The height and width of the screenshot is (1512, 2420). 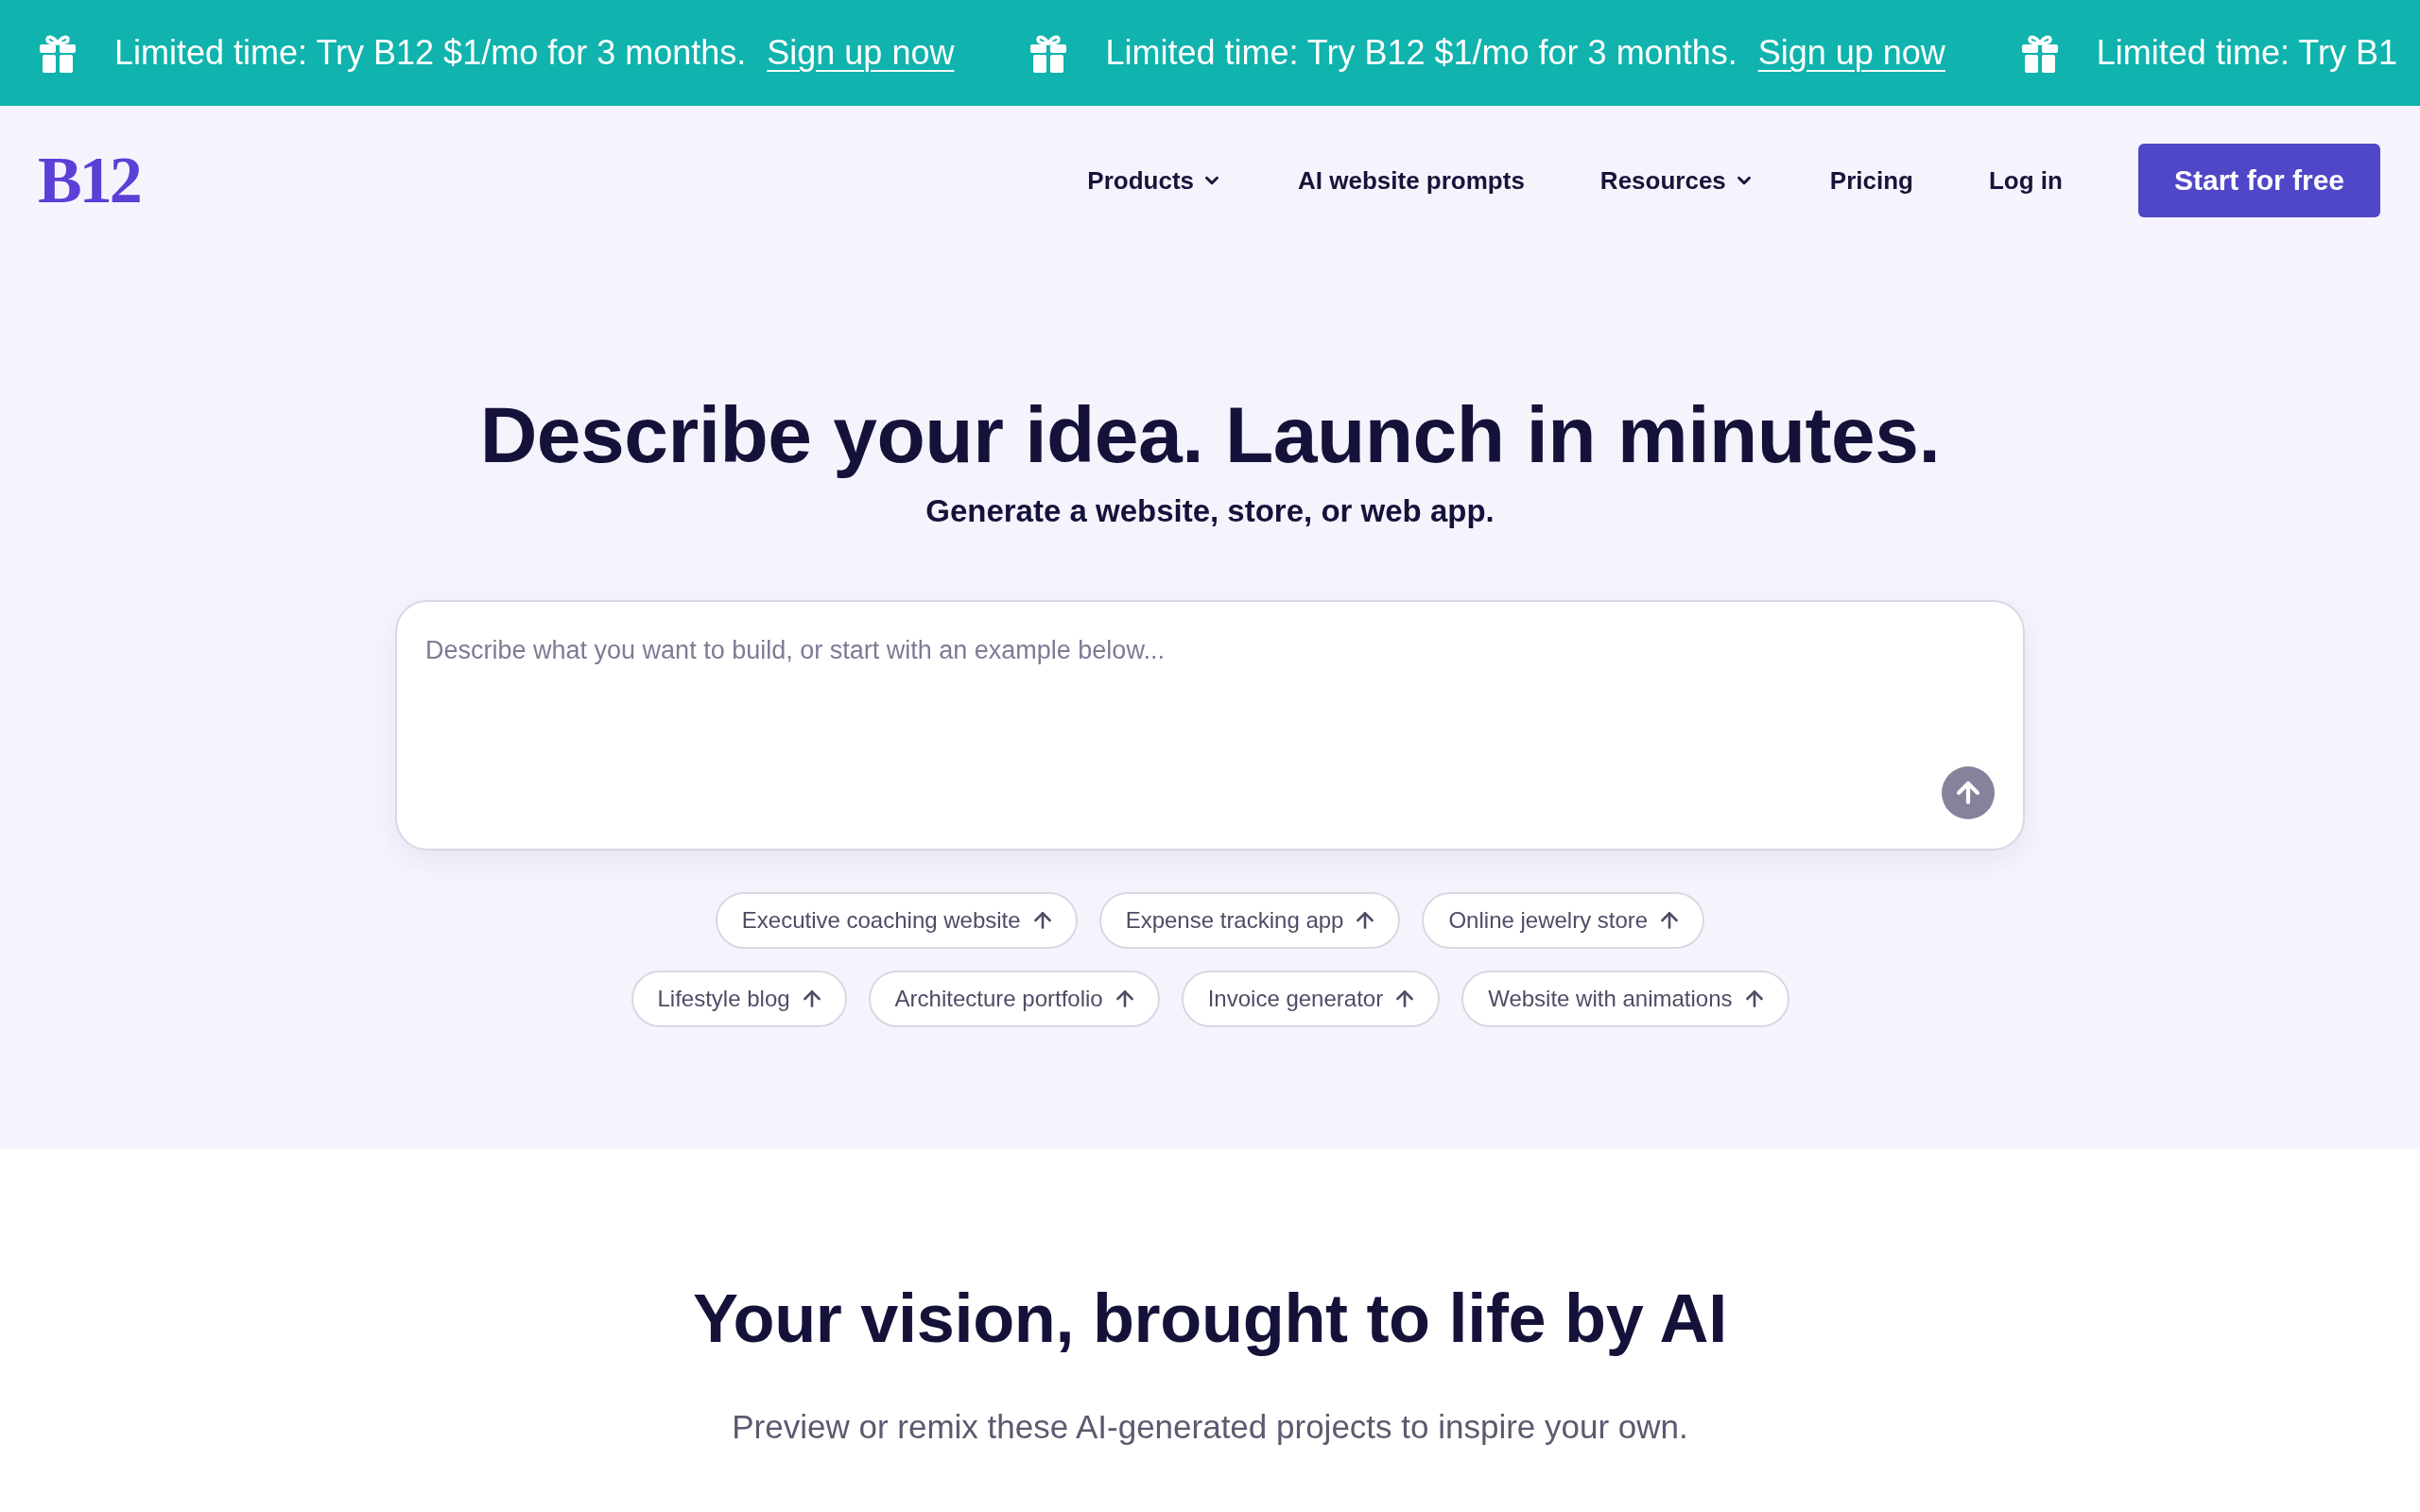 I want to click on section-title: Your vision, brought to life by AI, so click(x=1210, y=1318).